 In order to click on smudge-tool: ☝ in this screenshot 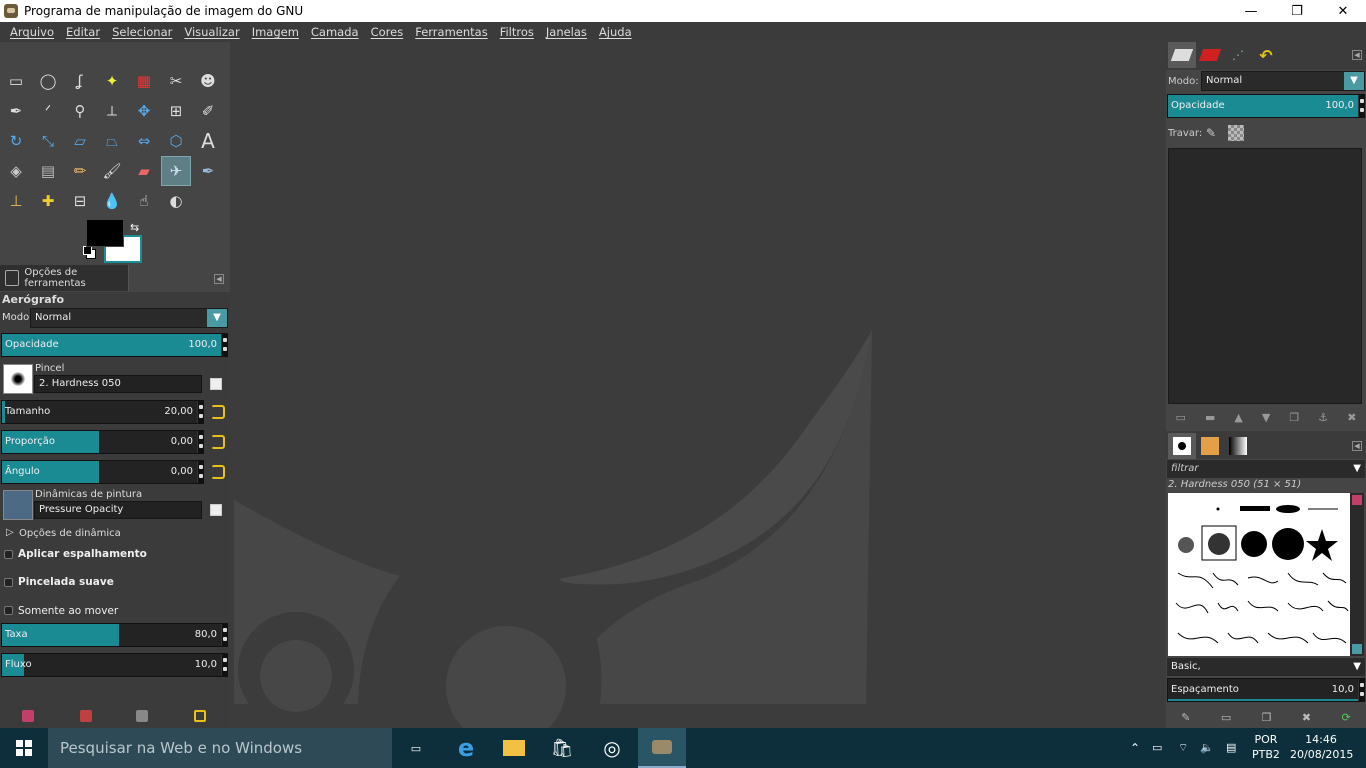, I will do `click(144, 201)`.